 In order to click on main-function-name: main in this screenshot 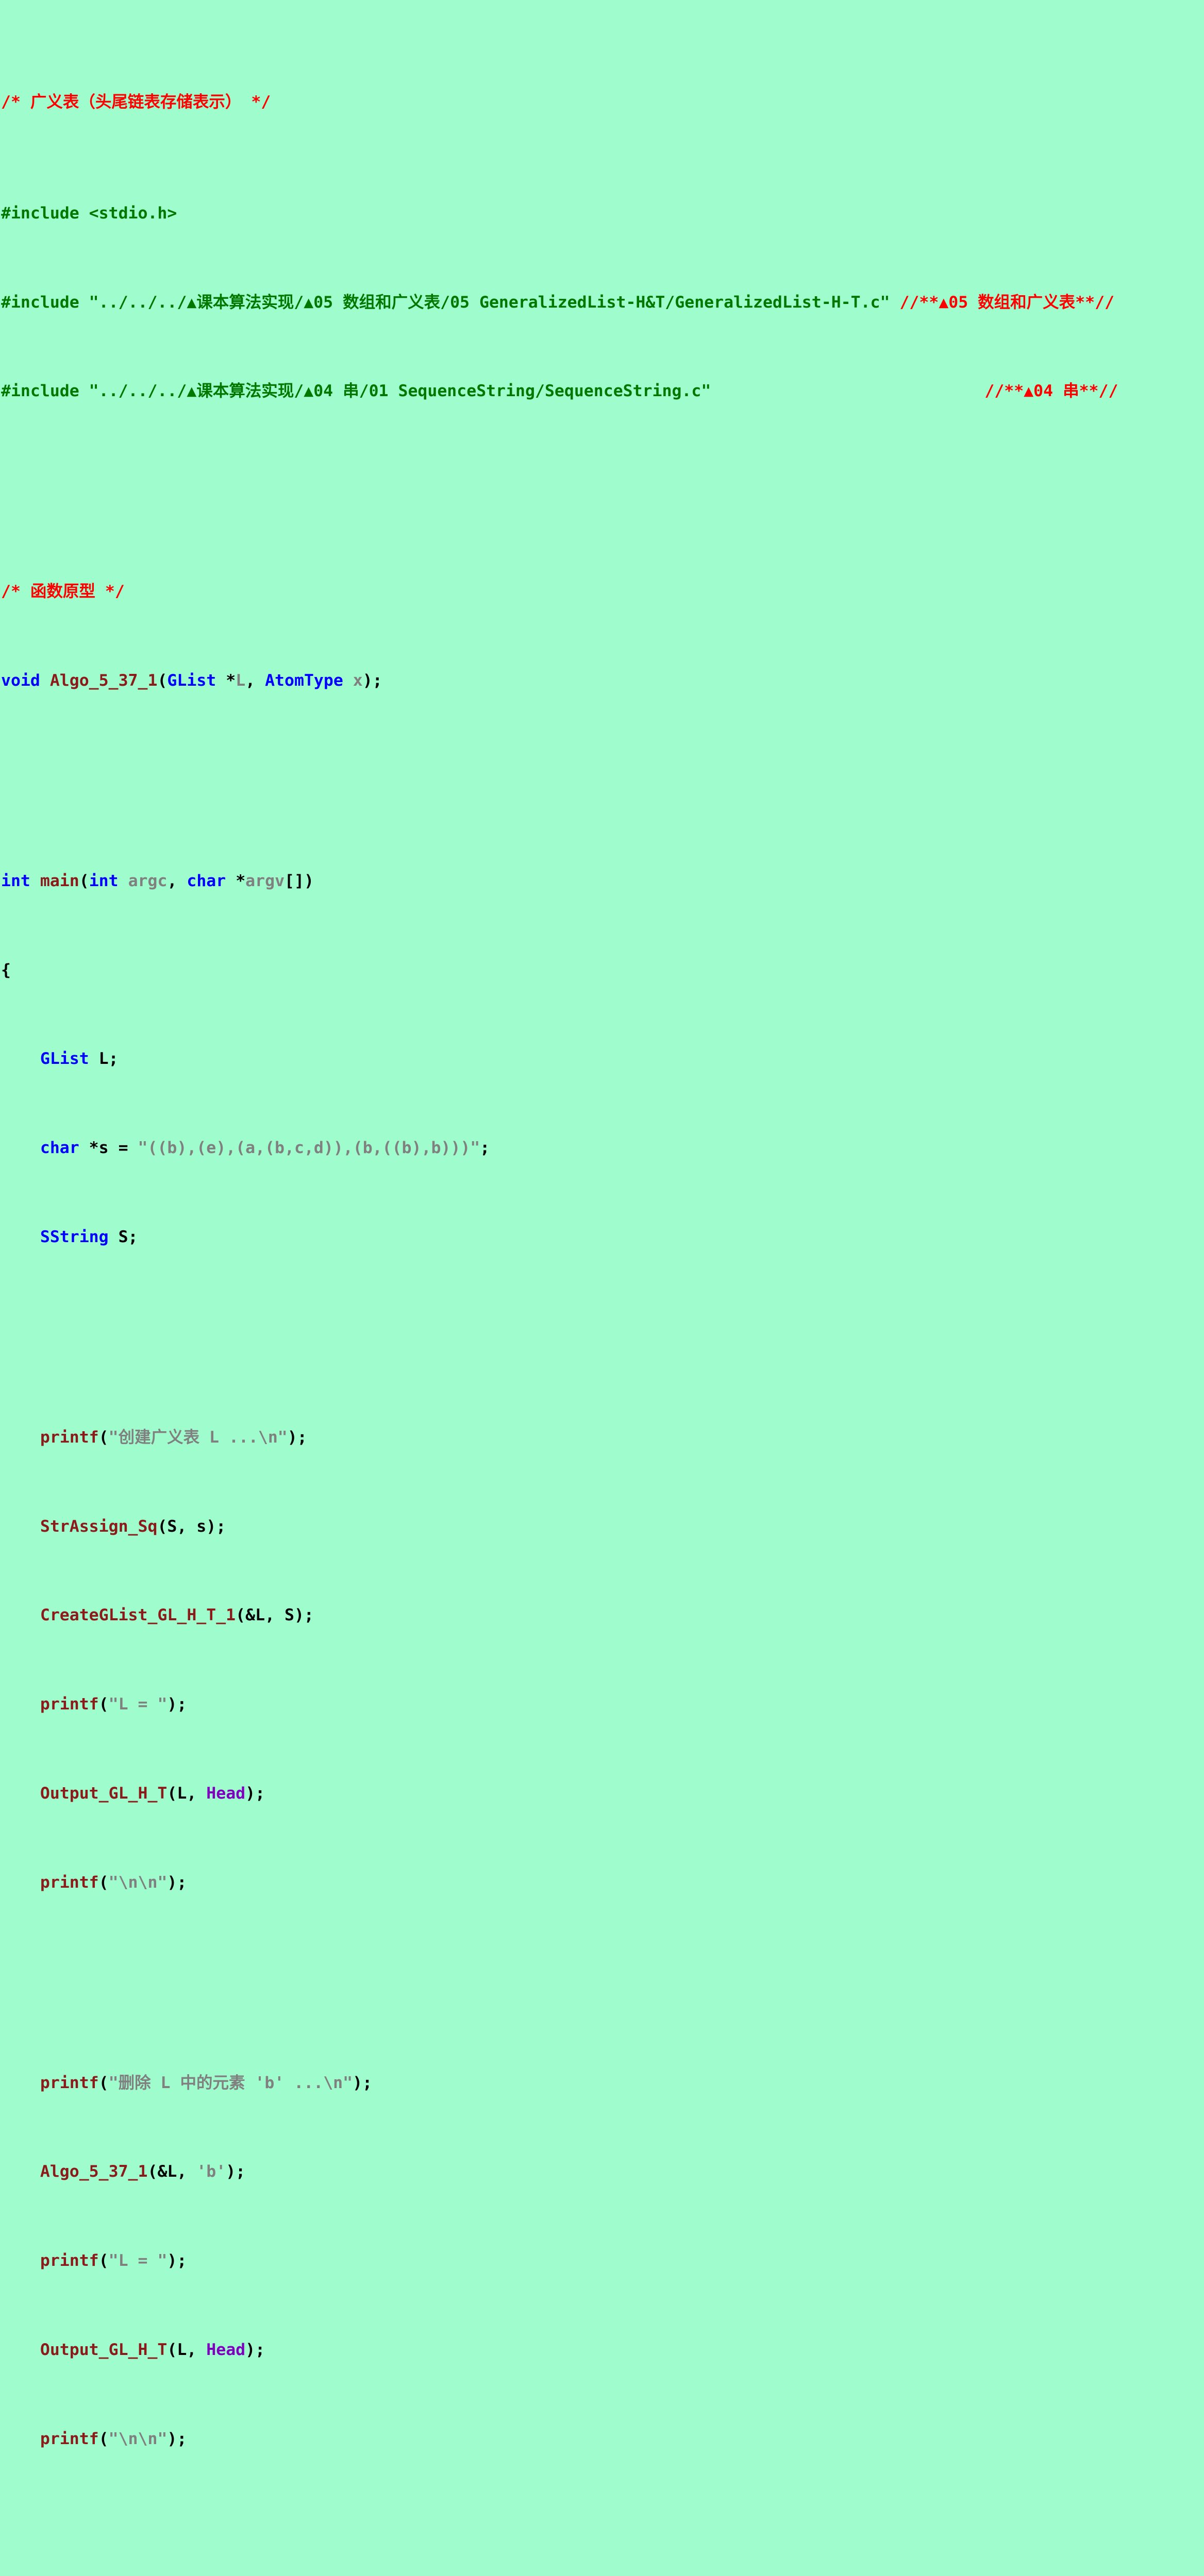, I will do `click(59, 880)`.